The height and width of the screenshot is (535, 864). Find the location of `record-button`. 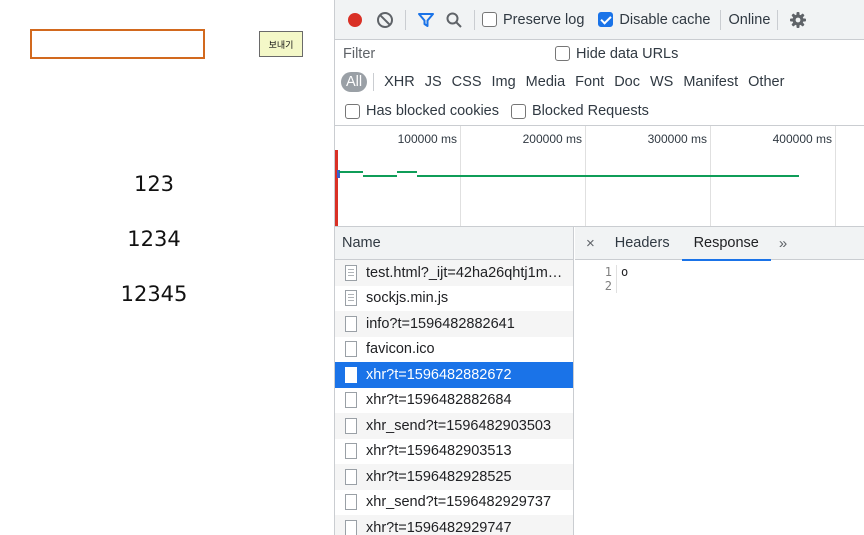

record-button is located at coordinates (355, 20).